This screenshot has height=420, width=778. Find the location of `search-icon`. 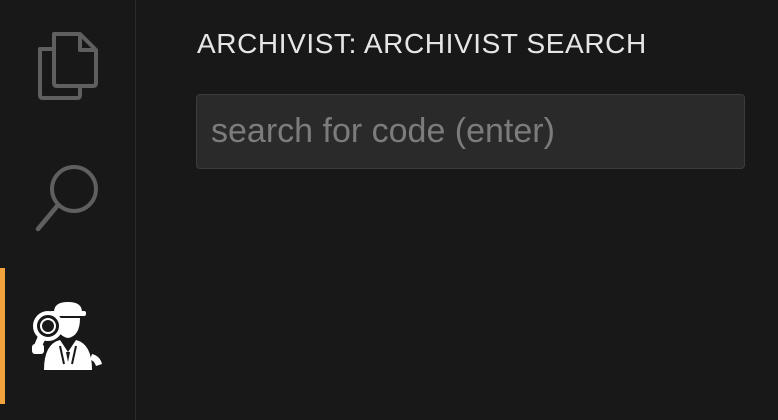

search-icon is located at coordinates (68, 200).